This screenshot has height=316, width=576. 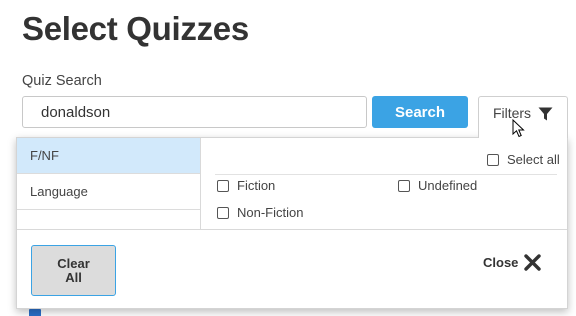 What do you see at coordinates (533, 262) in the screenshot?
I see `close-x-icon` at bounding box center [533, 262].